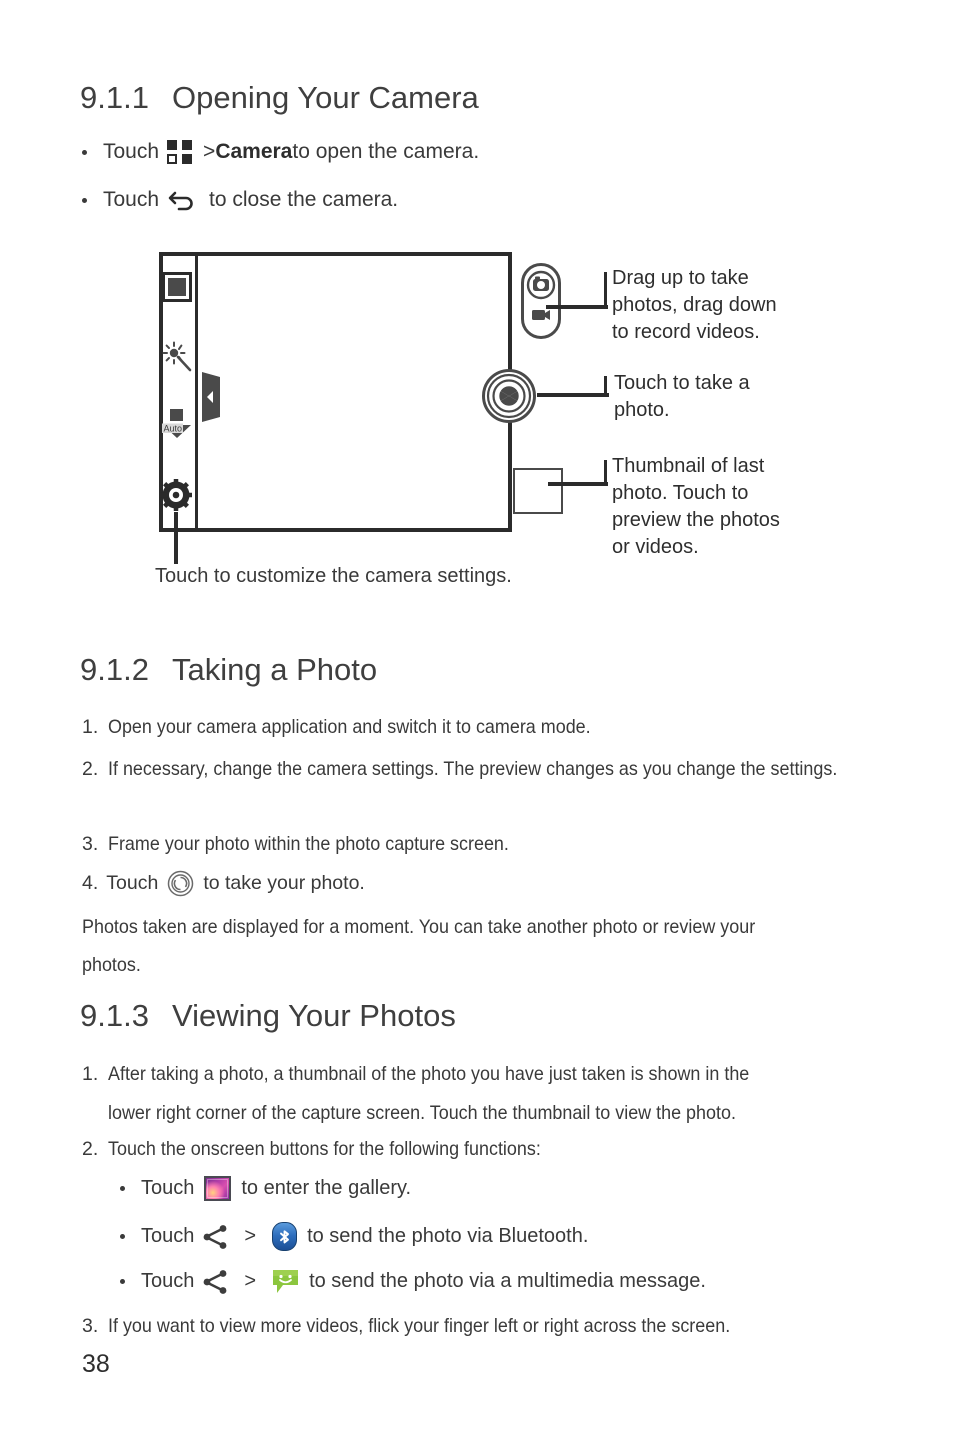 The width and height of the screenshot is (954, 1429). Describe the element at coordinates (688, 466) in the screenshot. I see `annotation-line: Thumbnail of last` at that location.